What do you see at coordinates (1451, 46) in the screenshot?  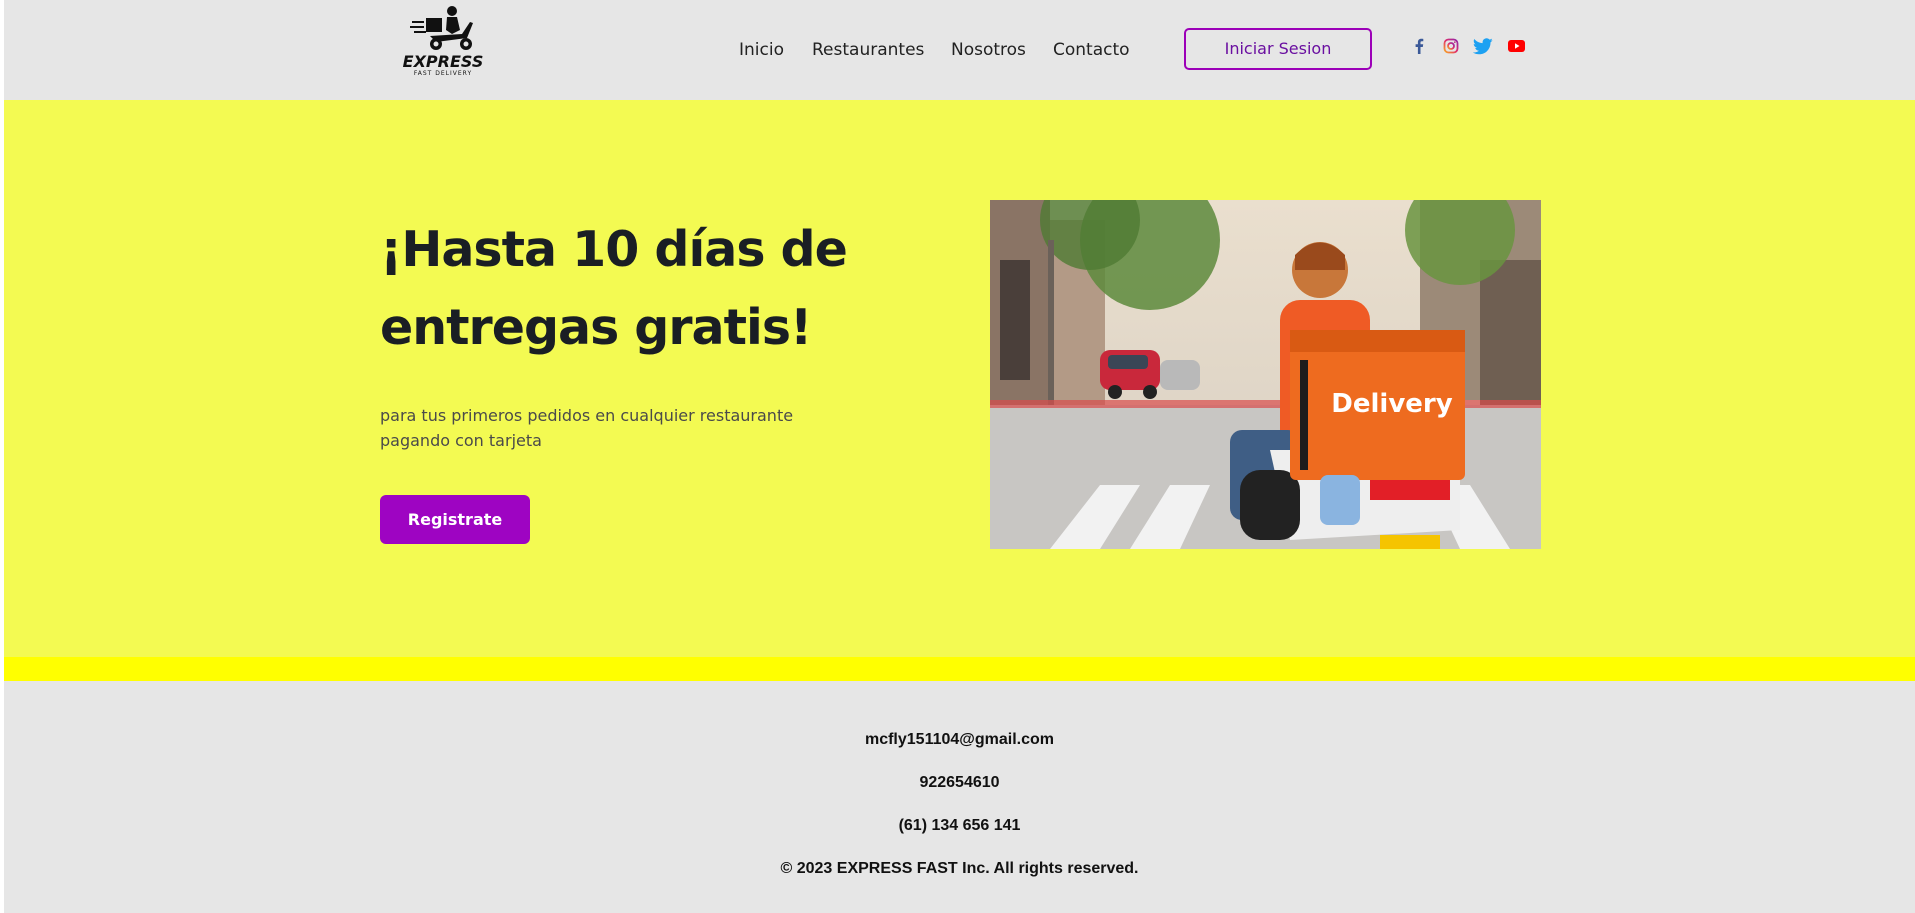 I see `instagram-icon` at bounding box center [1451, 46].